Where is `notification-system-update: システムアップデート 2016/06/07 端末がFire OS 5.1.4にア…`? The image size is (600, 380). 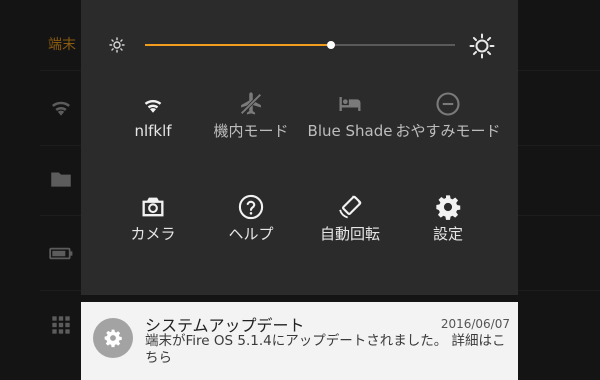 notification-system-update: システムアップデート 2016/06/07 端末がFire OS 5.1.4にア… is located at coordinates (299, 341).